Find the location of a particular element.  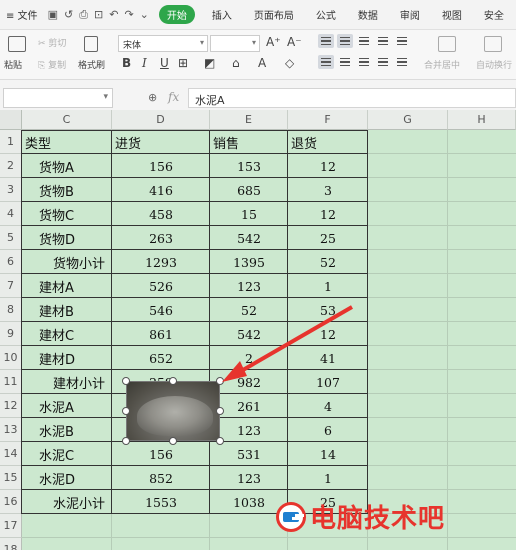

watermark-text: 电脑技术吧 is located at coordinates (378, 519).